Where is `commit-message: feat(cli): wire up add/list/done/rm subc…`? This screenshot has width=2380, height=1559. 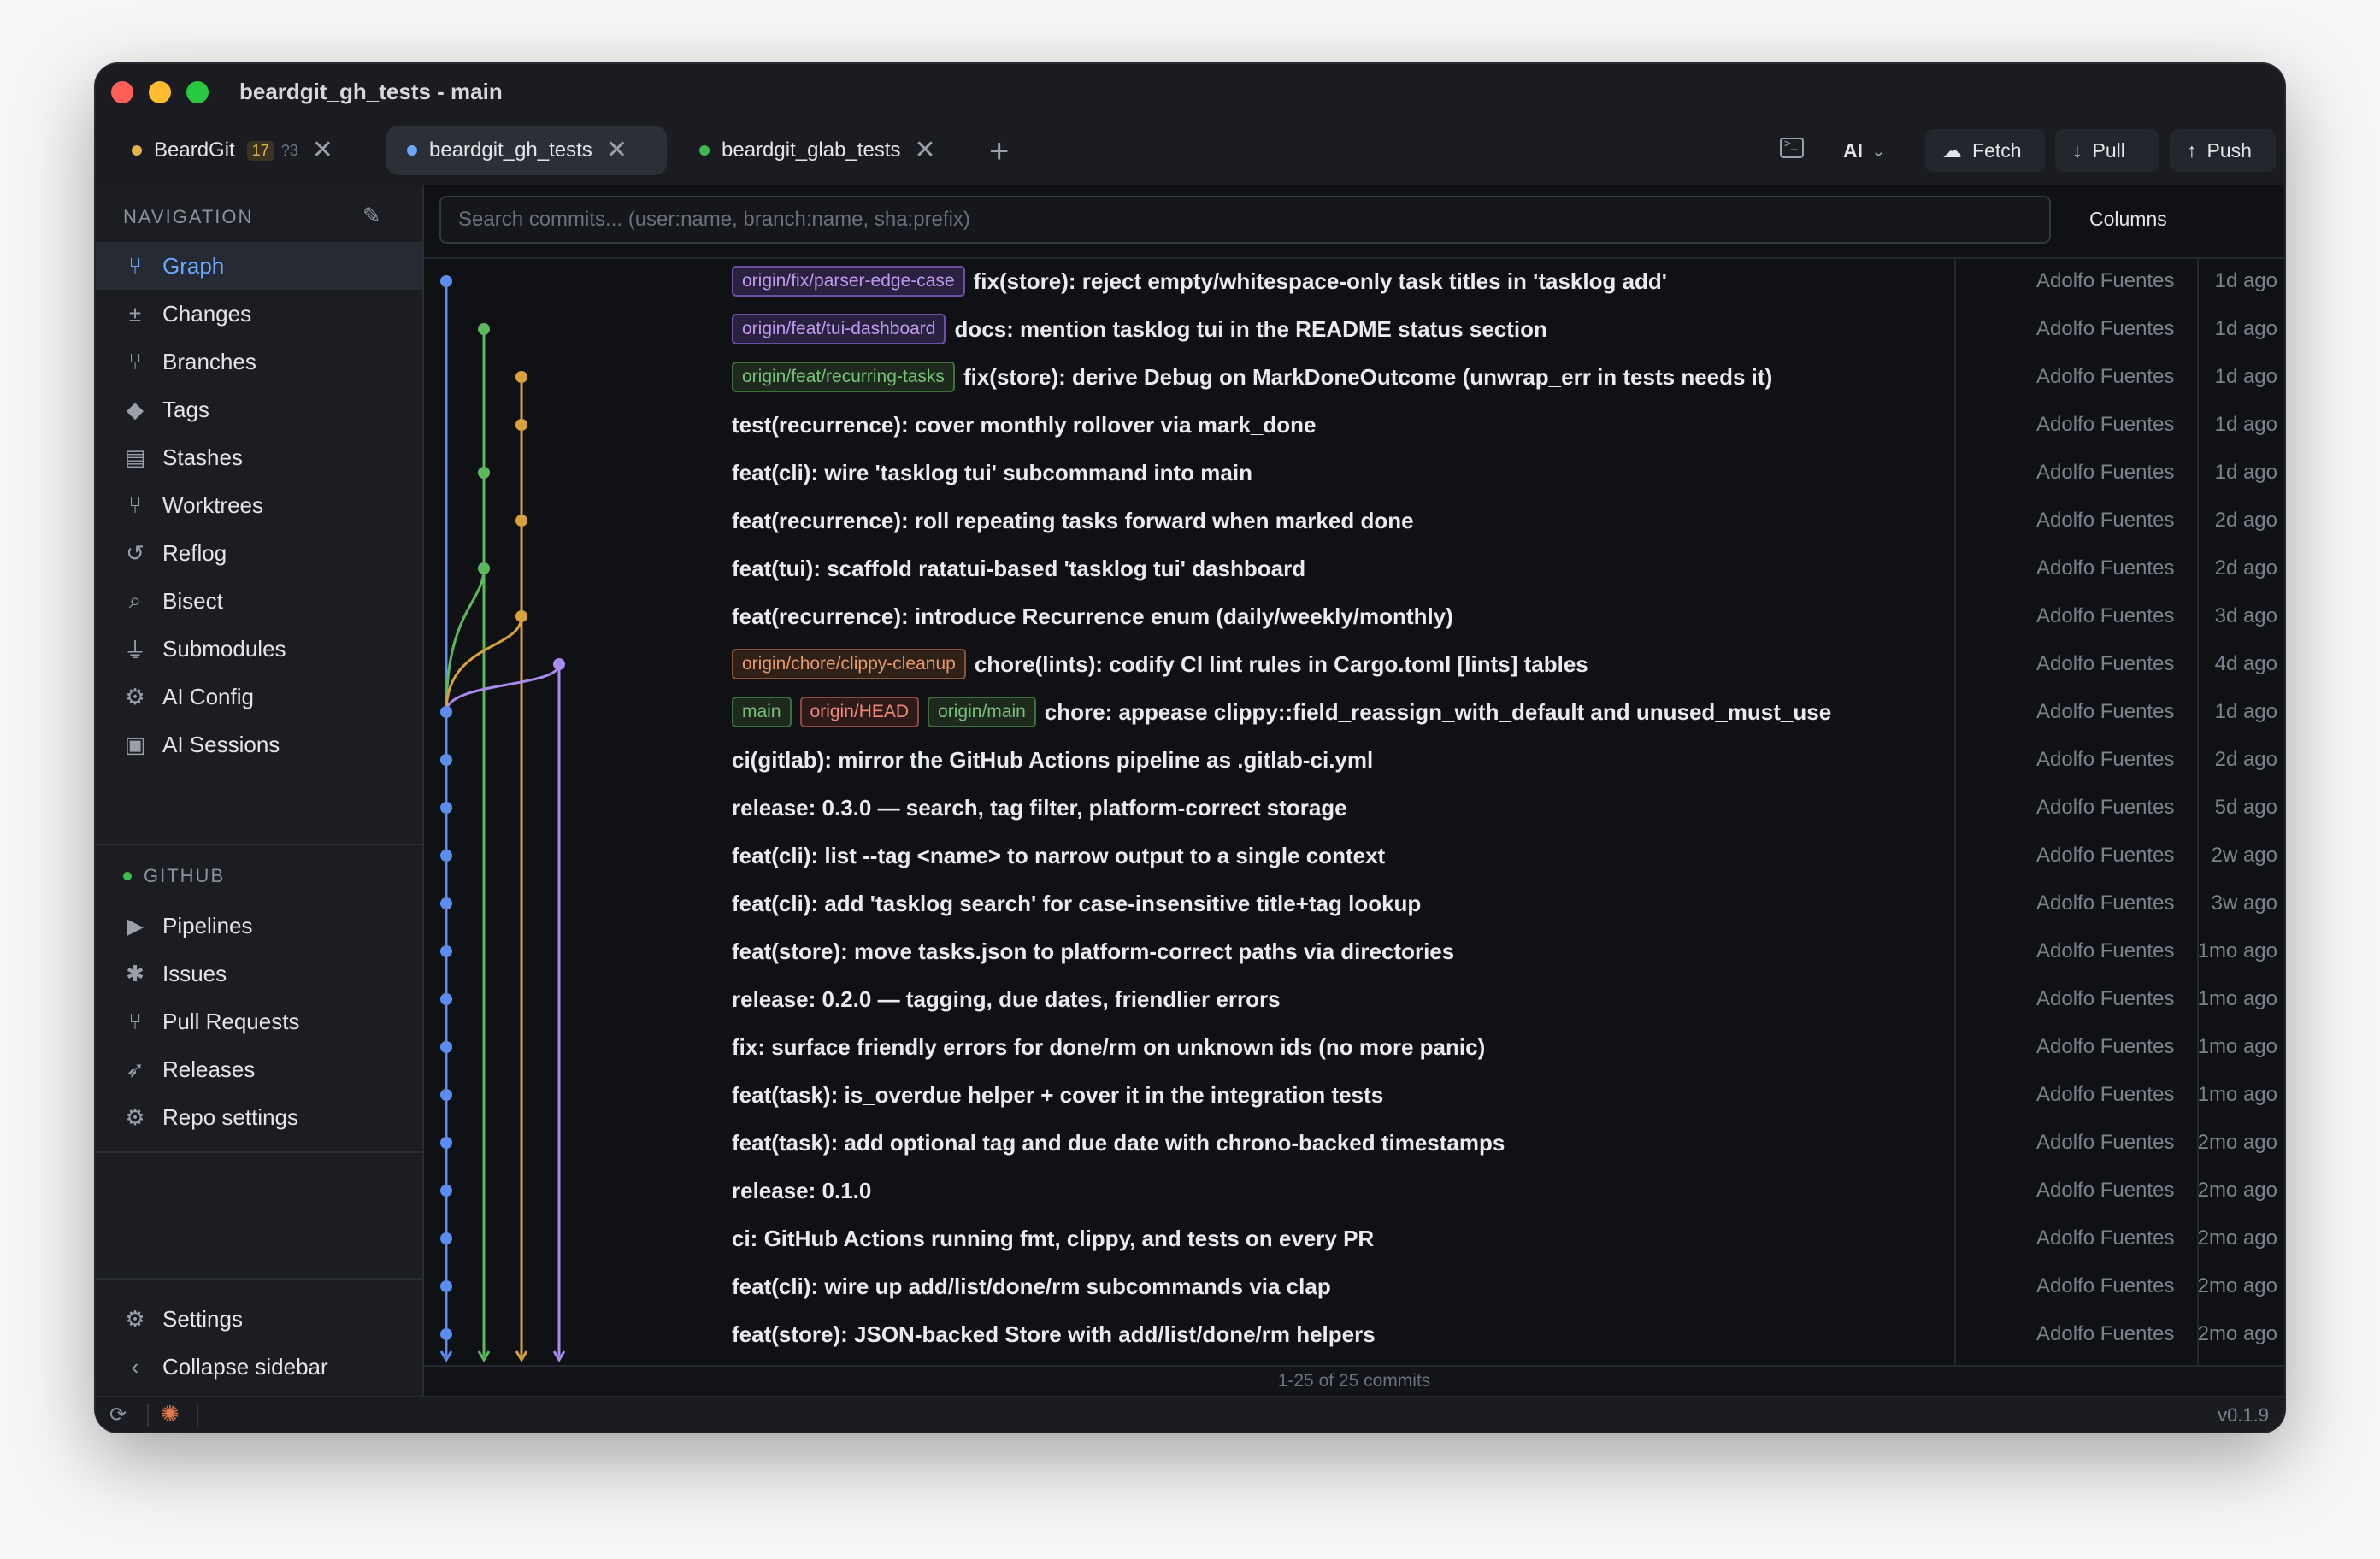 commit-message: feat(cli): wire up add/list/done/rm subc… is located at coordinates (1032, 1286).